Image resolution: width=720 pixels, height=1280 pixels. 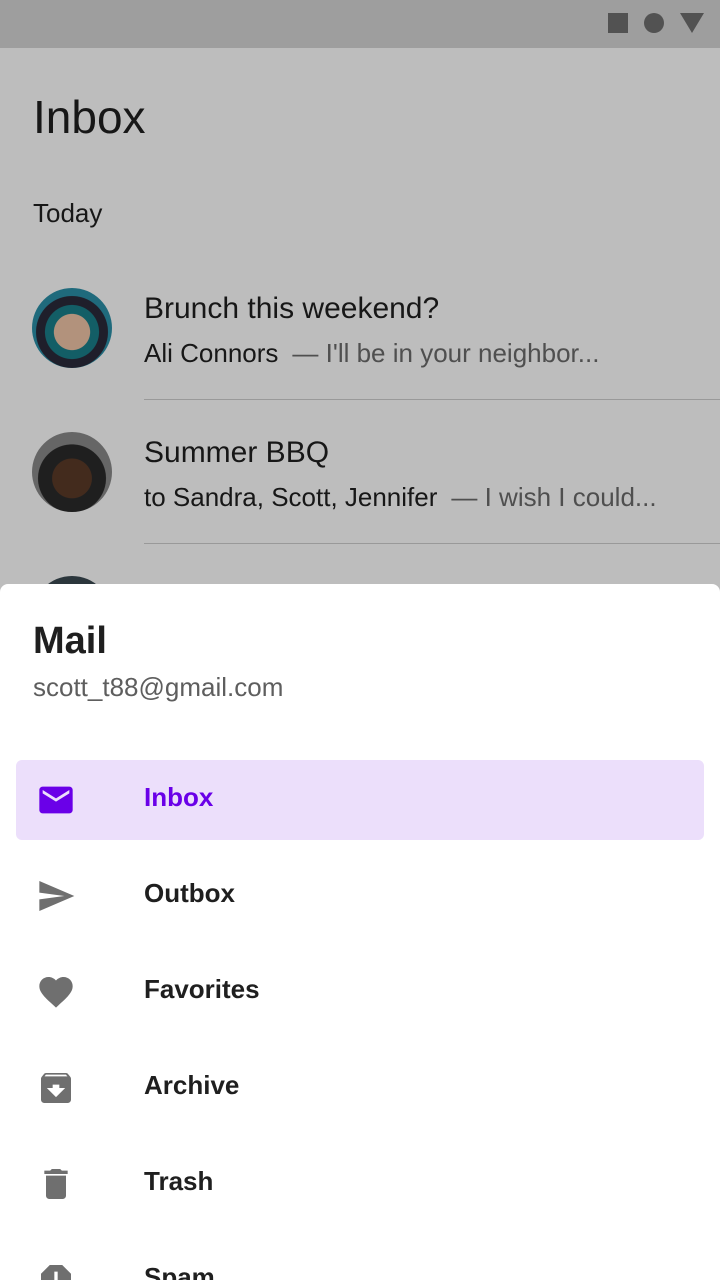 What do you see at coordinates (56, 1272) in the screenshot?
I see `spam-icon` at bounding box center [56, 1272].